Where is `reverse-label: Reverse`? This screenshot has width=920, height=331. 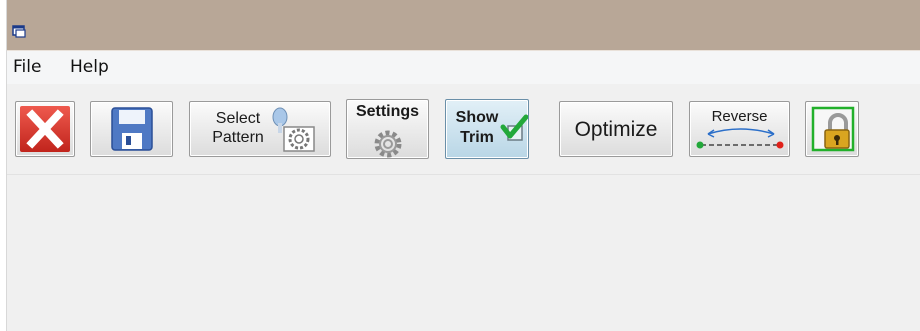 reverse-label: Reverse is located at coordinates (739, 116).